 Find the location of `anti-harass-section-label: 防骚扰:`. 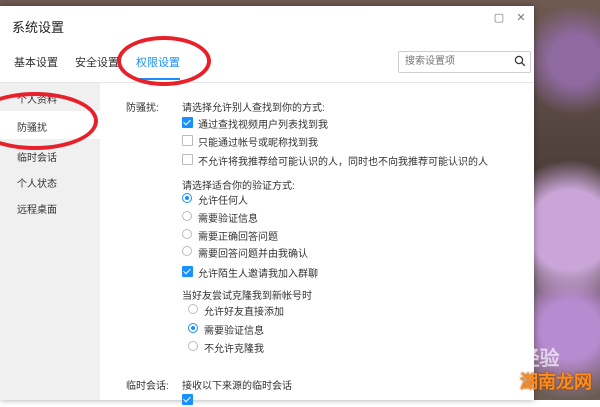

anti-harass-section-label: 防骚扰: is located at coordinates (142, 108).